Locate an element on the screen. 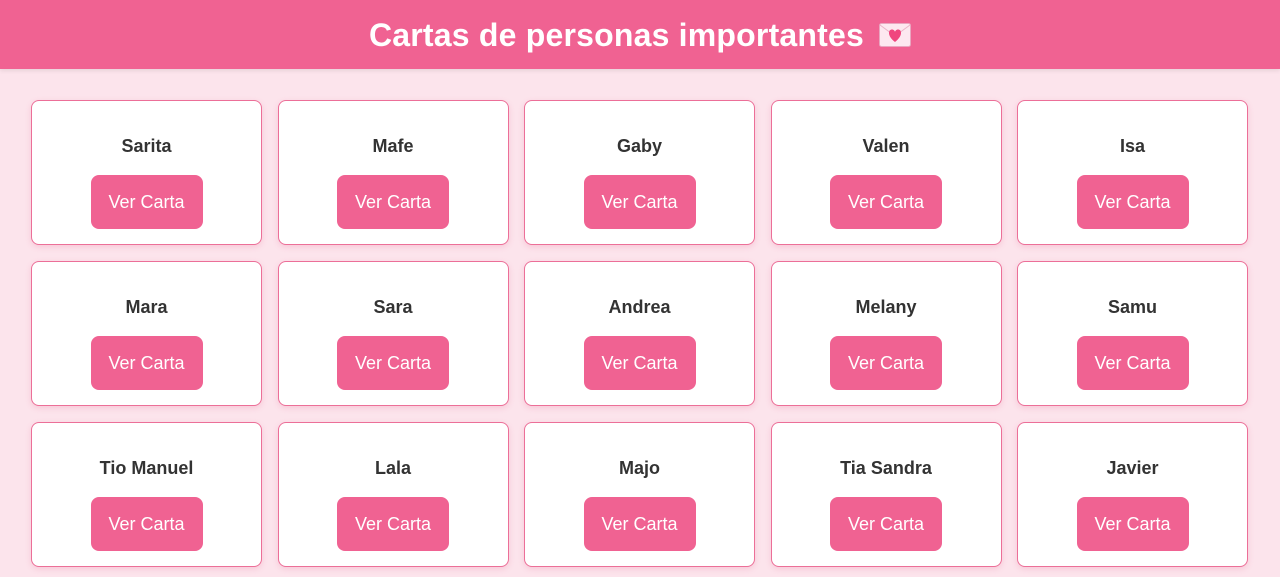  page-header: Cartas de personas importantes is located at coordinates (640, 34).